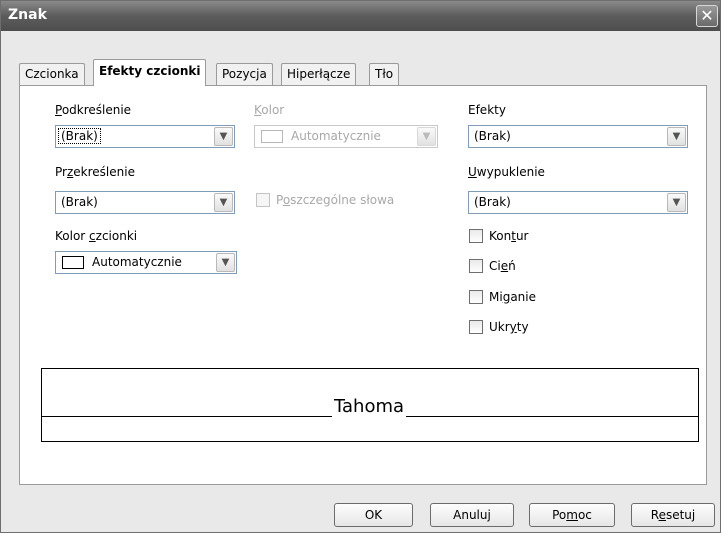  I want to click on help-button: Pomoc, so click(572, 515).